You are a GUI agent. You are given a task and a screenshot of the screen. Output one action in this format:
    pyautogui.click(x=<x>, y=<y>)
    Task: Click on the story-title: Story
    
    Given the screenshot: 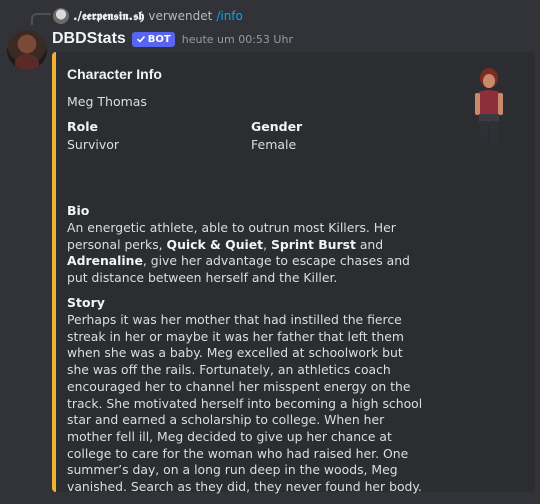 What is the action you would take?
    pyautogui.click(x=86, y=302)
    